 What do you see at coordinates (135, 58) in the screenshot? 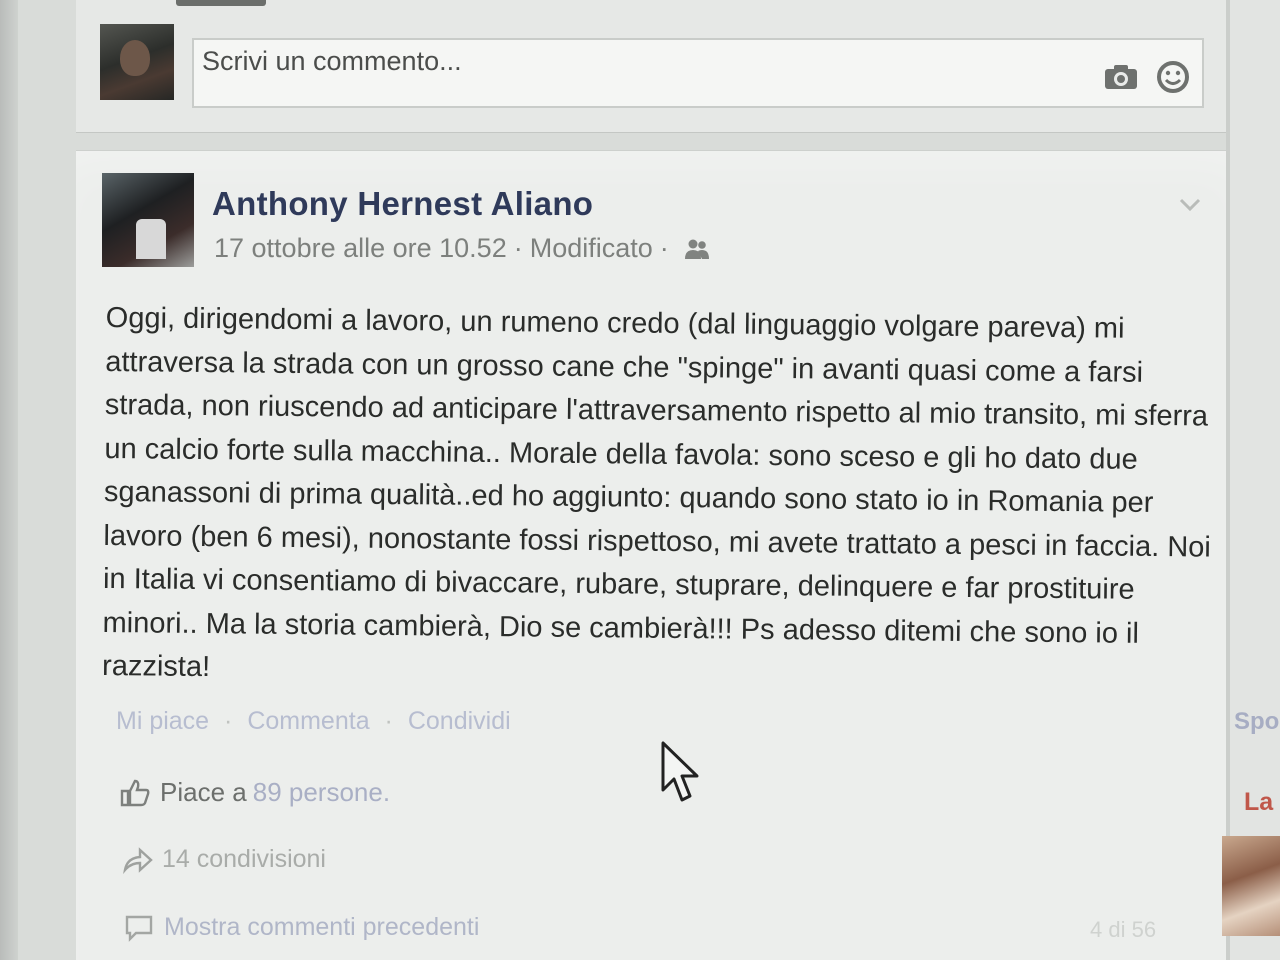
I see `avatar-face` at bounding box center [135, 58].